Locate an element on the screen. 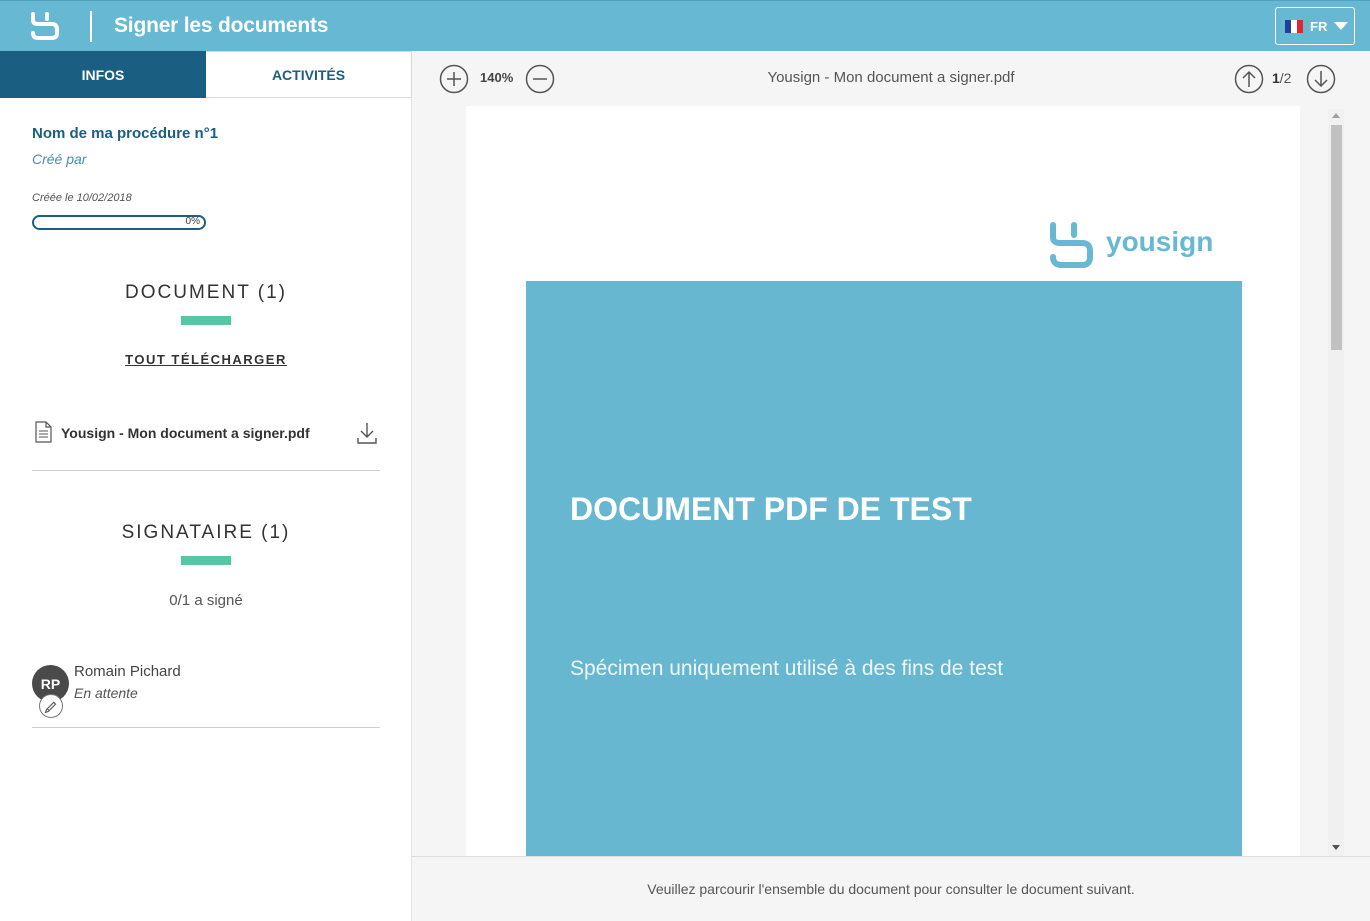 This screenshot has height=921, width=1370. arrow-up-icon is located at coordinates (1249, 79).